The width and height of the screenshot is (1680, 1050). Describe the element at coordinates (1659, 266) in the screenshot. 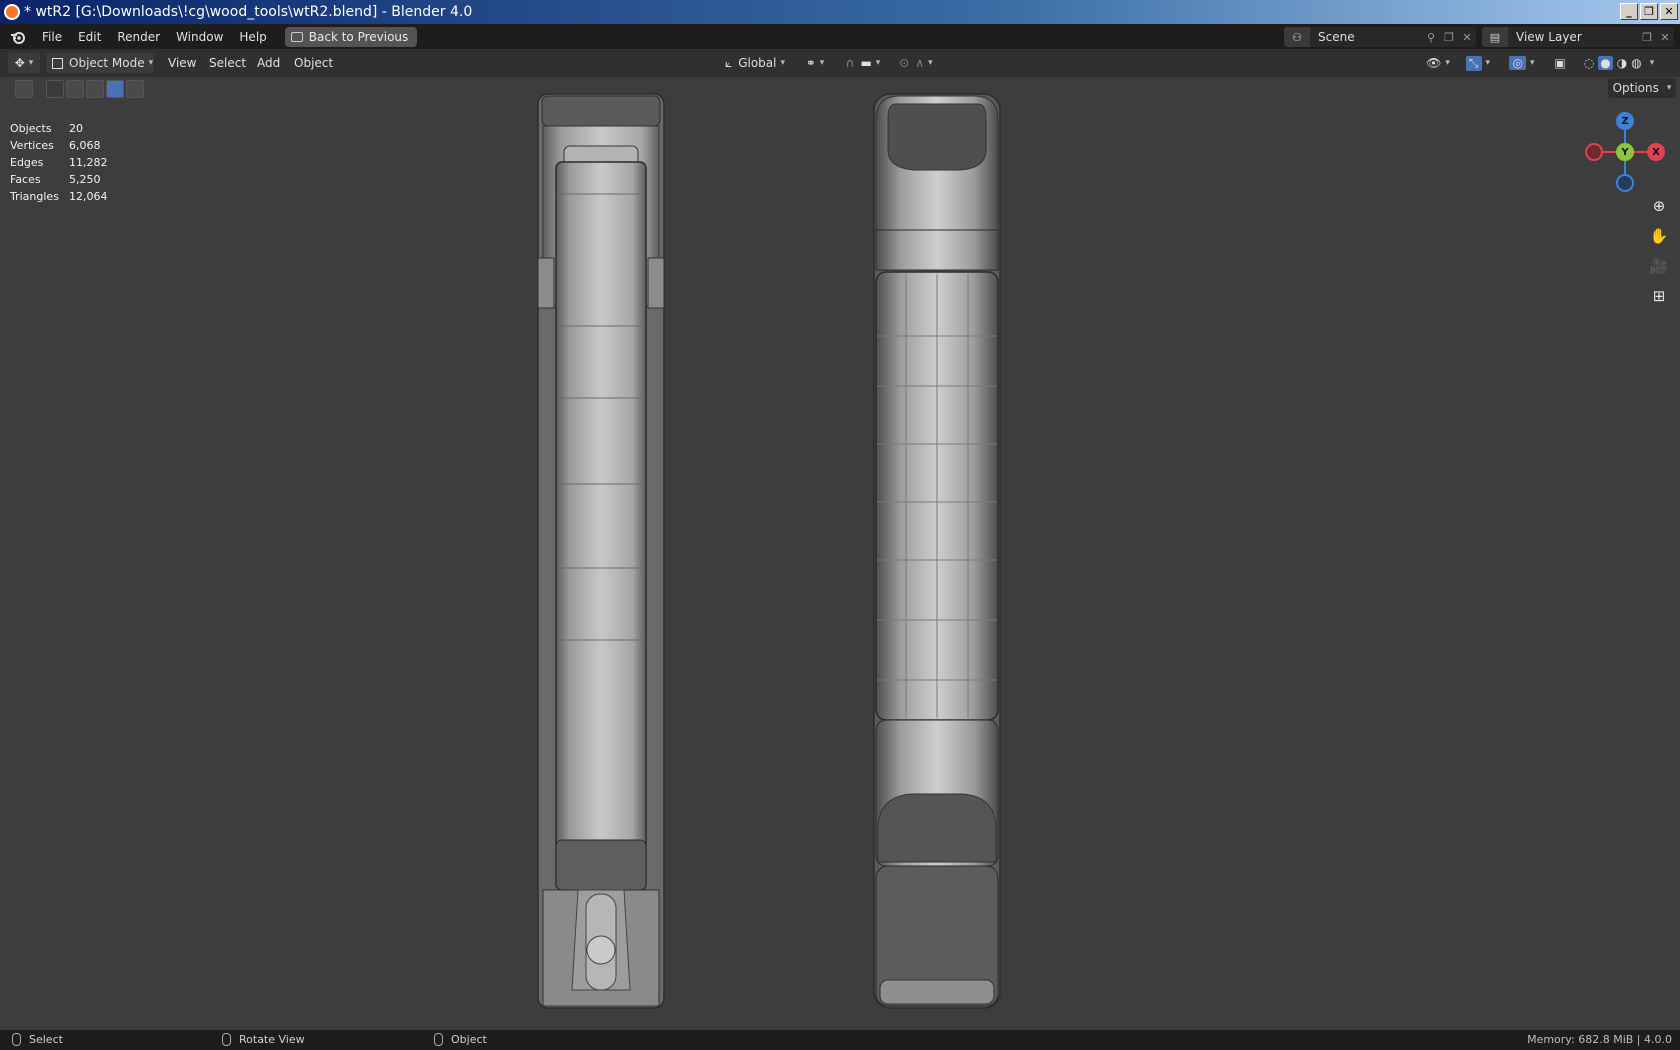

I see `camera-view-icon: 🎥` at that location.